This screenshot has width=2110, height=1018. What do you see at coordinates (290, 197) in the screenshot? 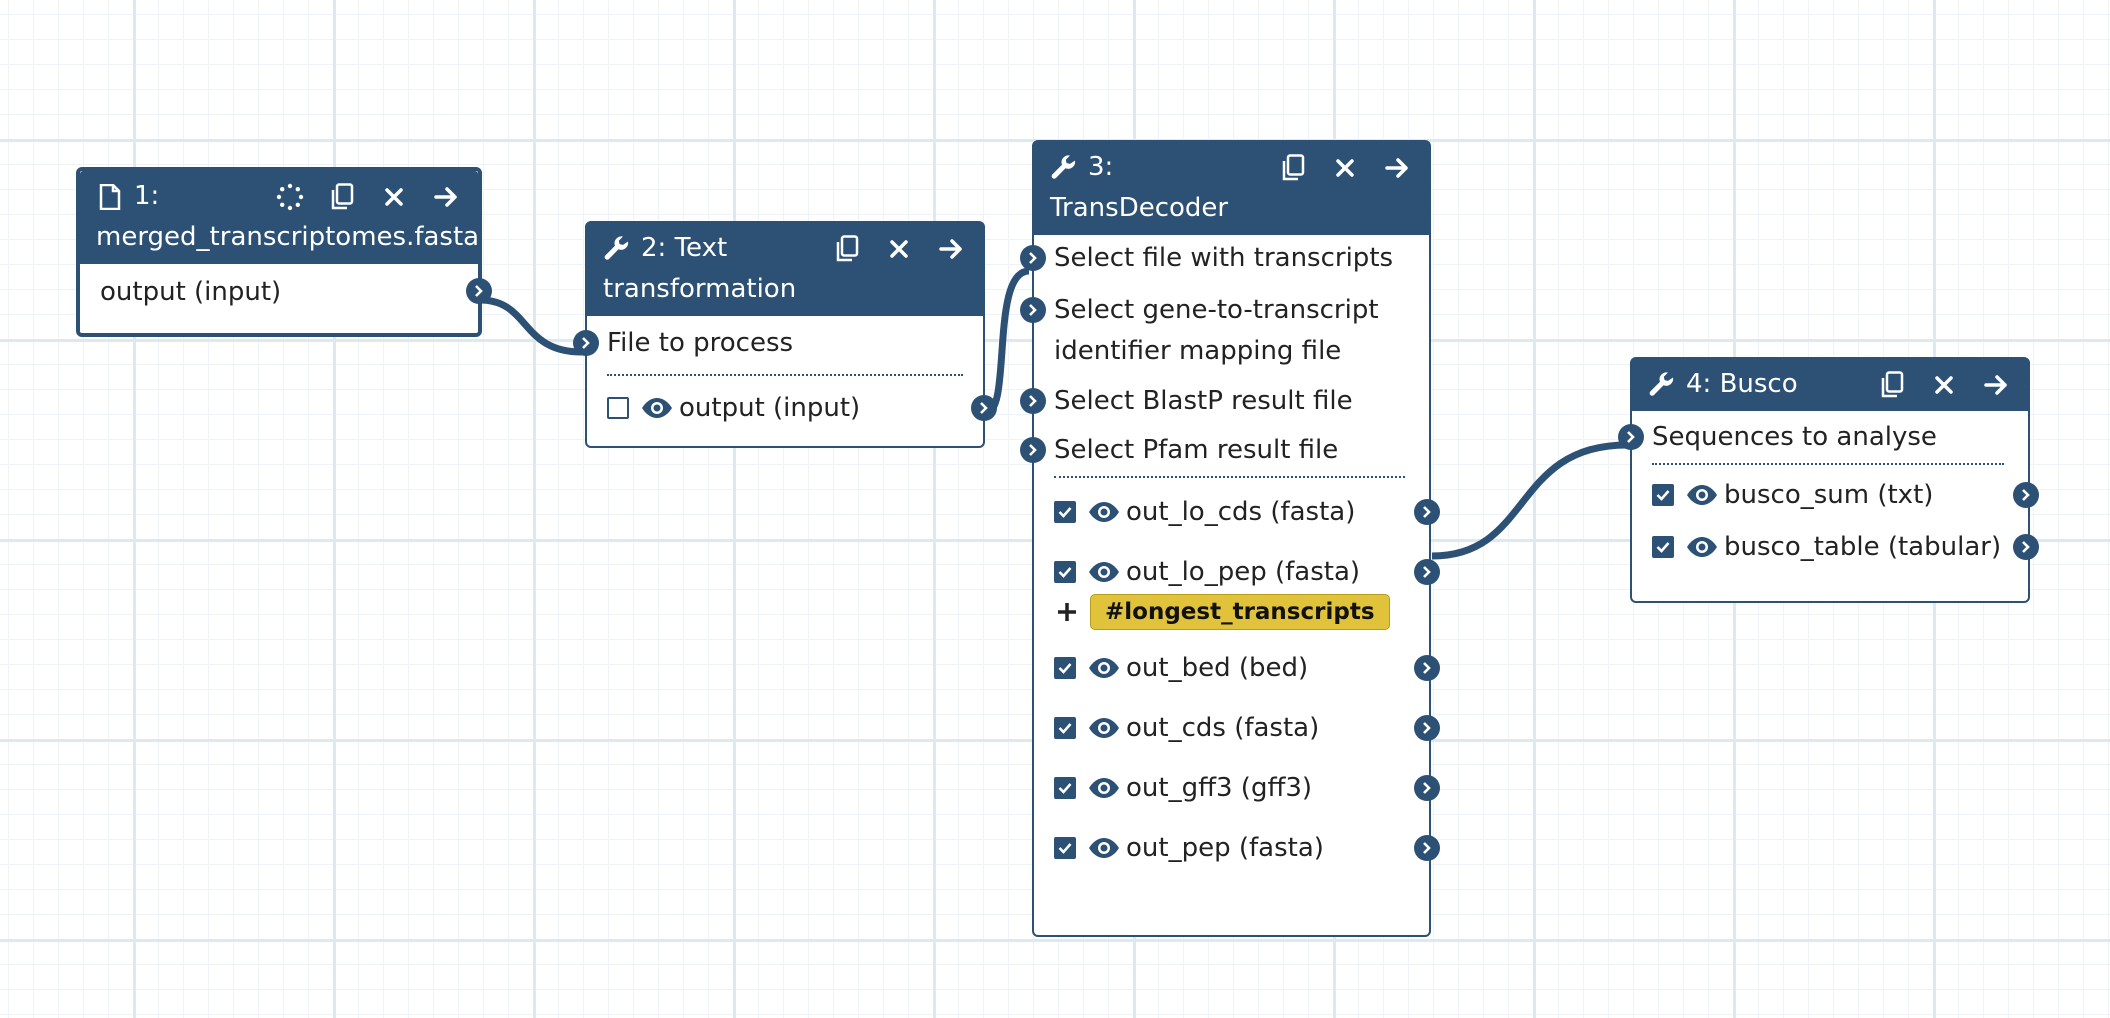
I see `loading-spinner-icon` at bounding box center [290, 197].